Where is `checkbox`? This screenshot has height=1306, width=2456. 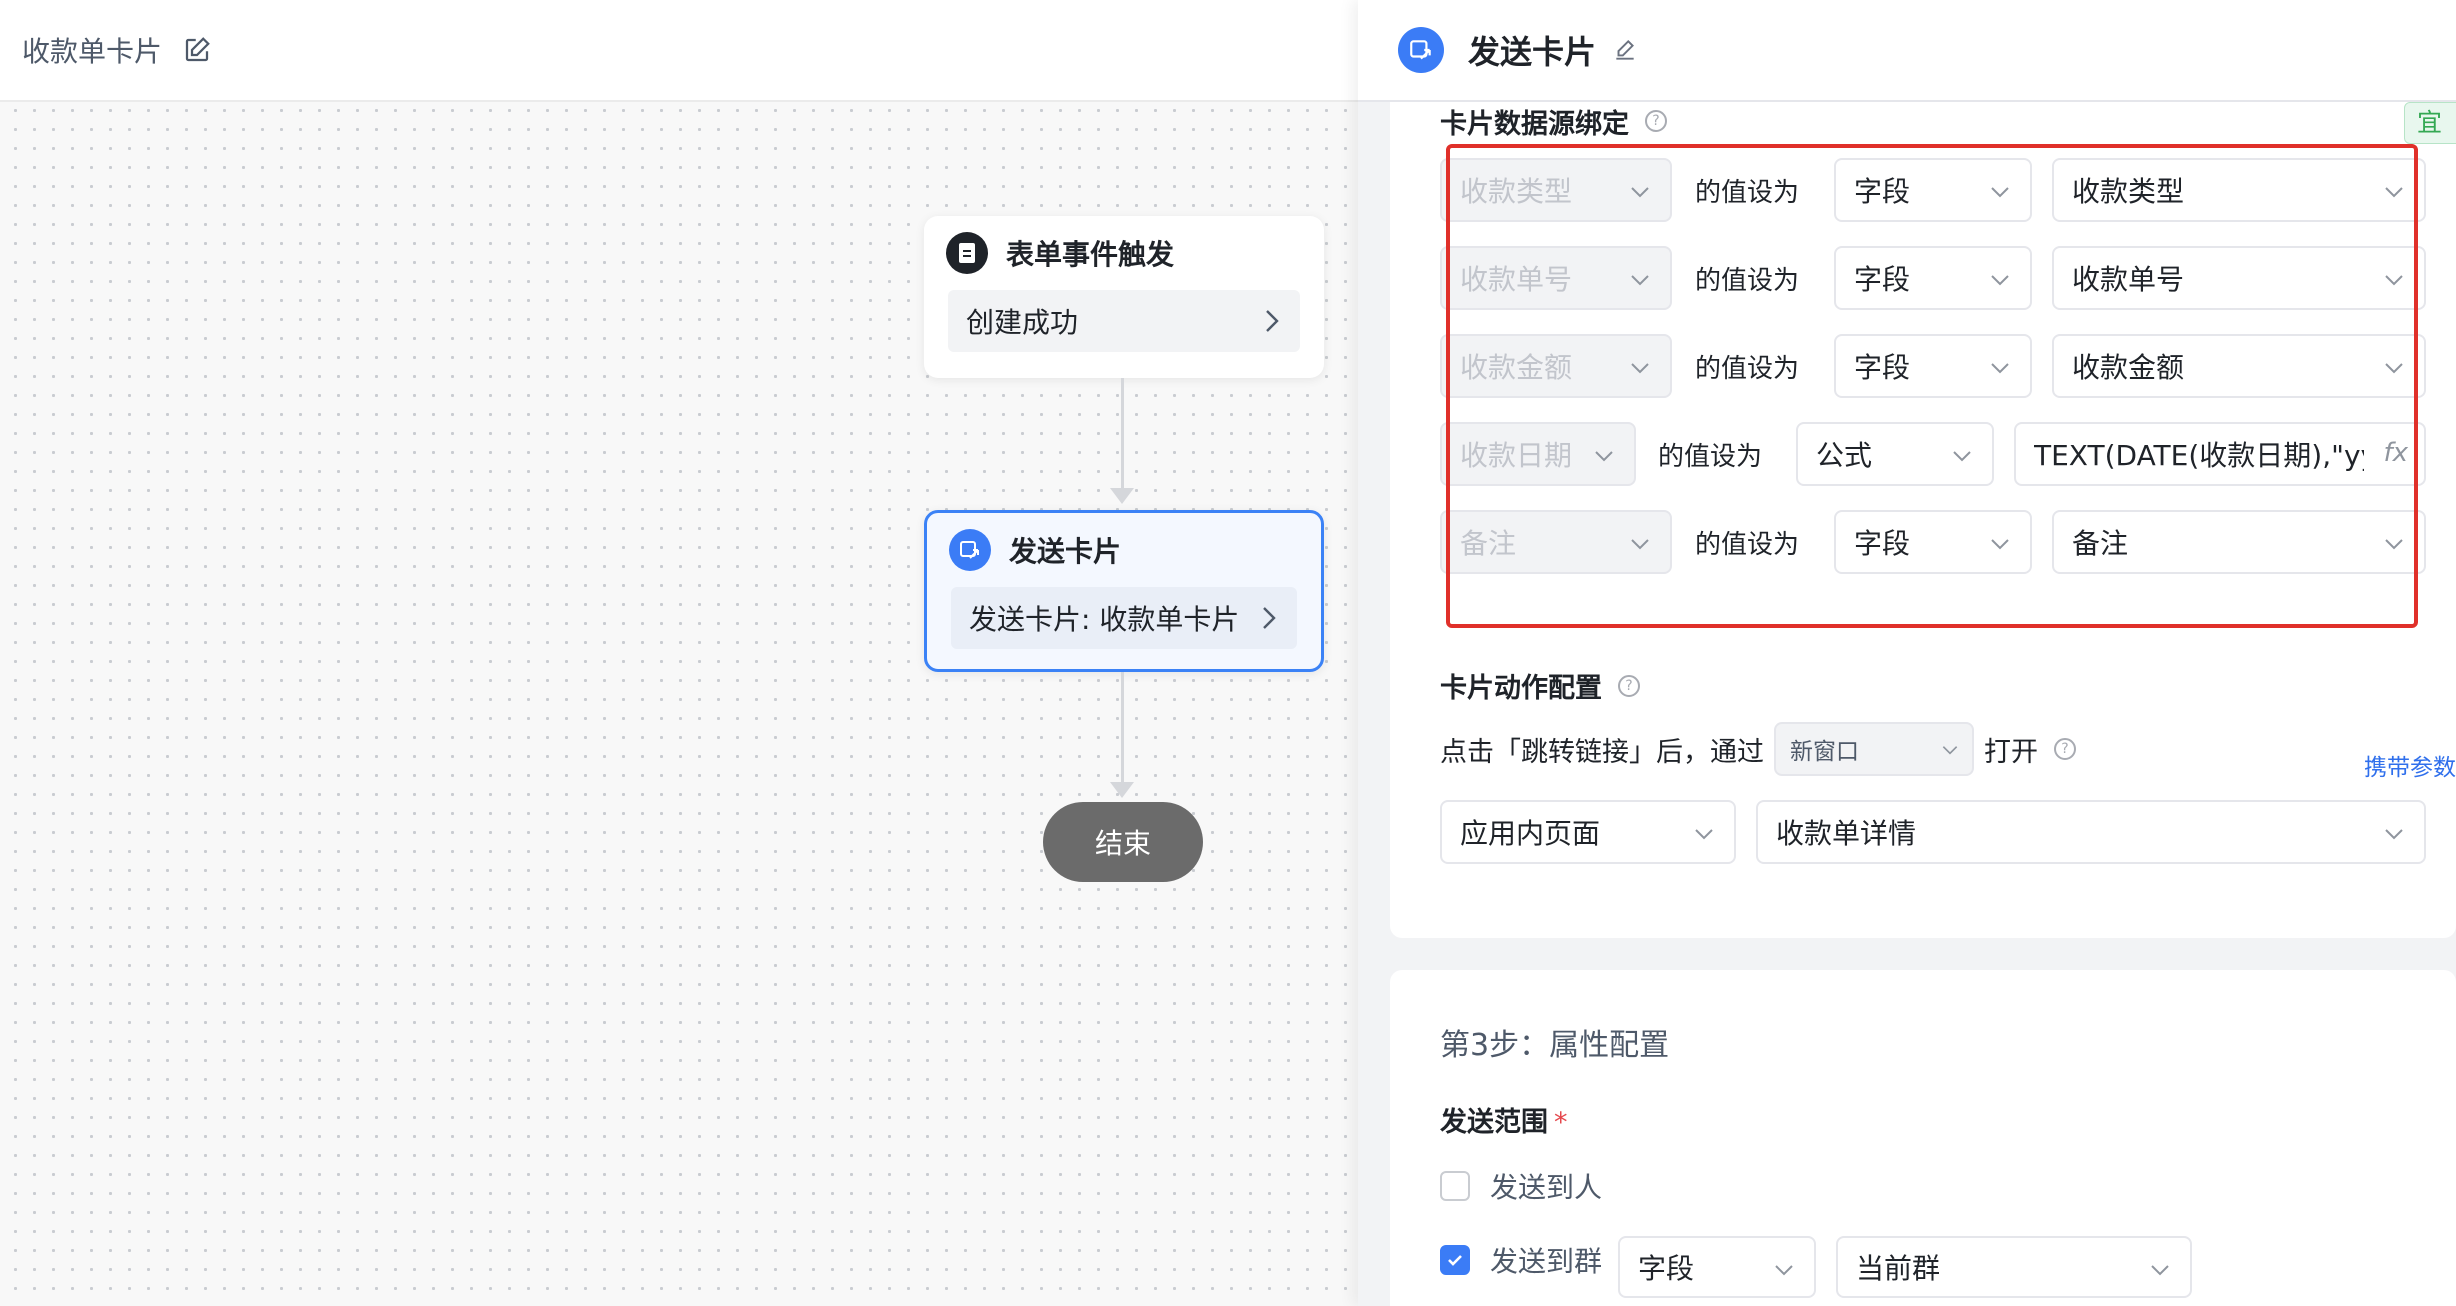
checkbox is located at coordinates (1455, 1186).